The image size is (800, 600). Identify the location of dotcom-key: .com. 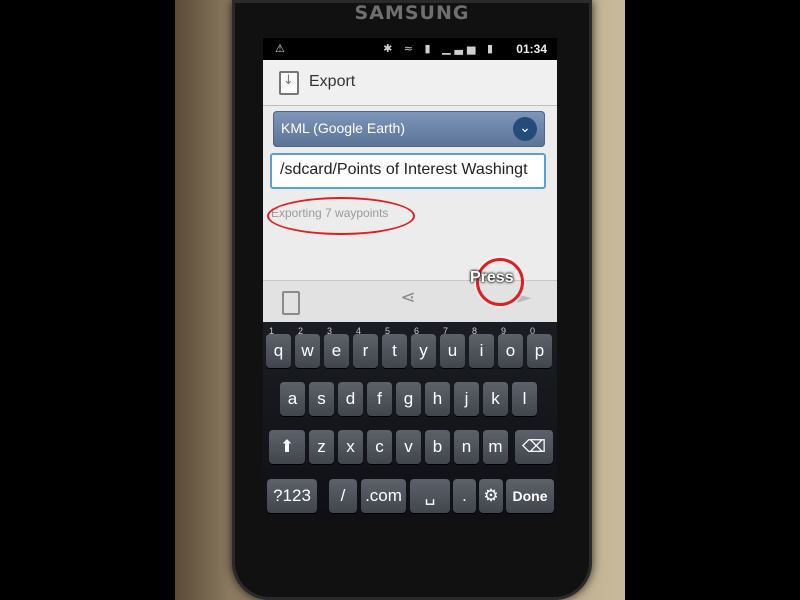
(383, 496).